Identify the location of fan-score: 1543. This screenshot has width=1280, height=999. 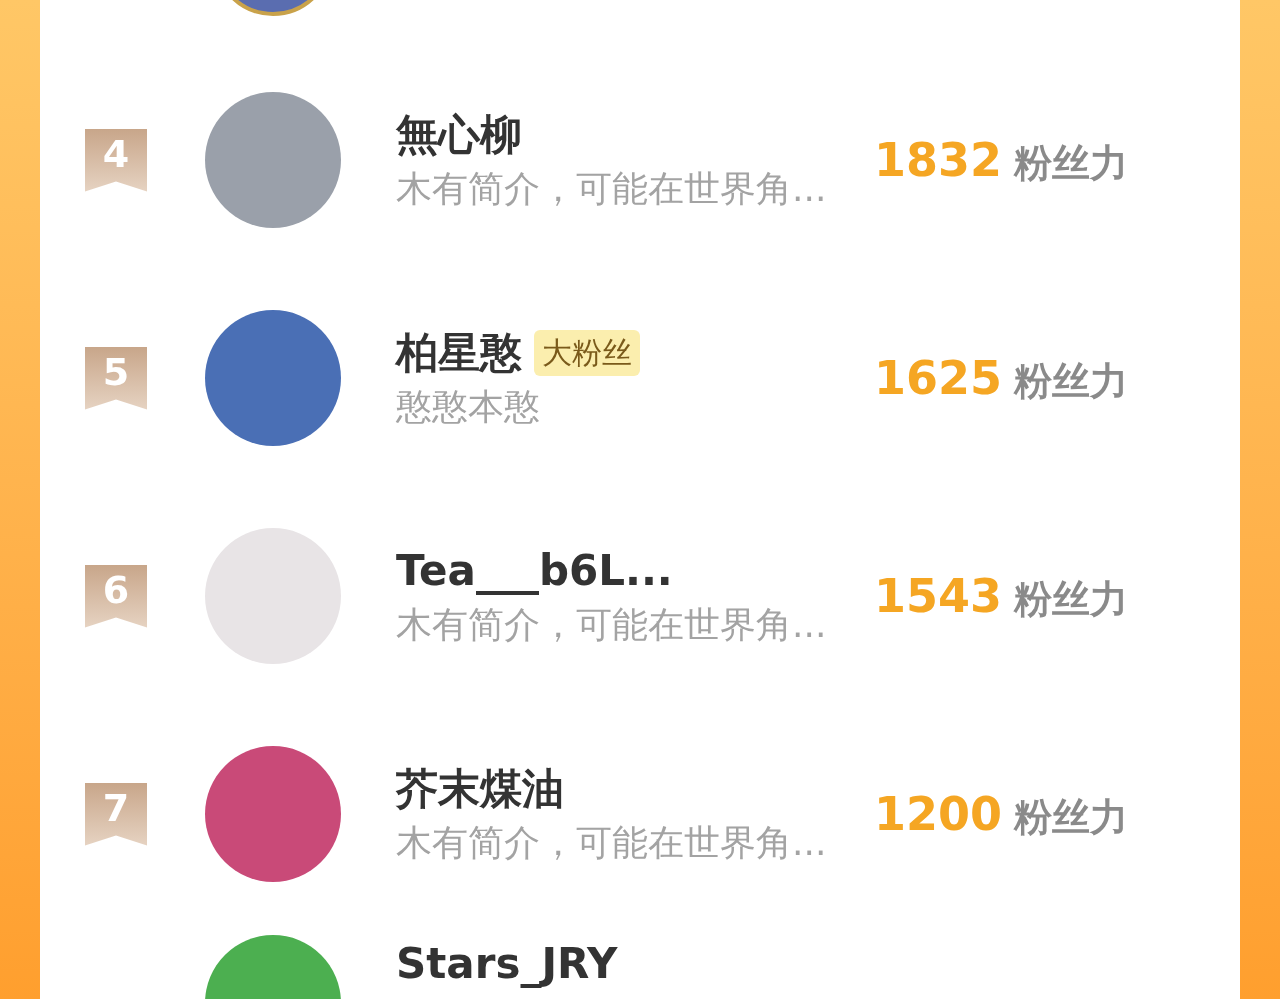
(938, 596).